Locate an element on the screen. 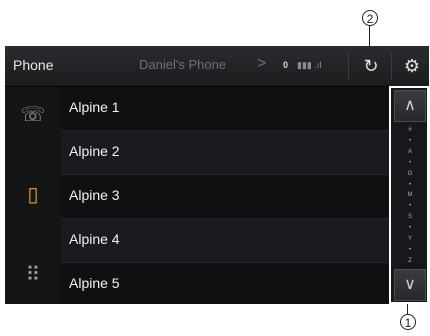  index-letter: Y is located at coordinates (410, 239).